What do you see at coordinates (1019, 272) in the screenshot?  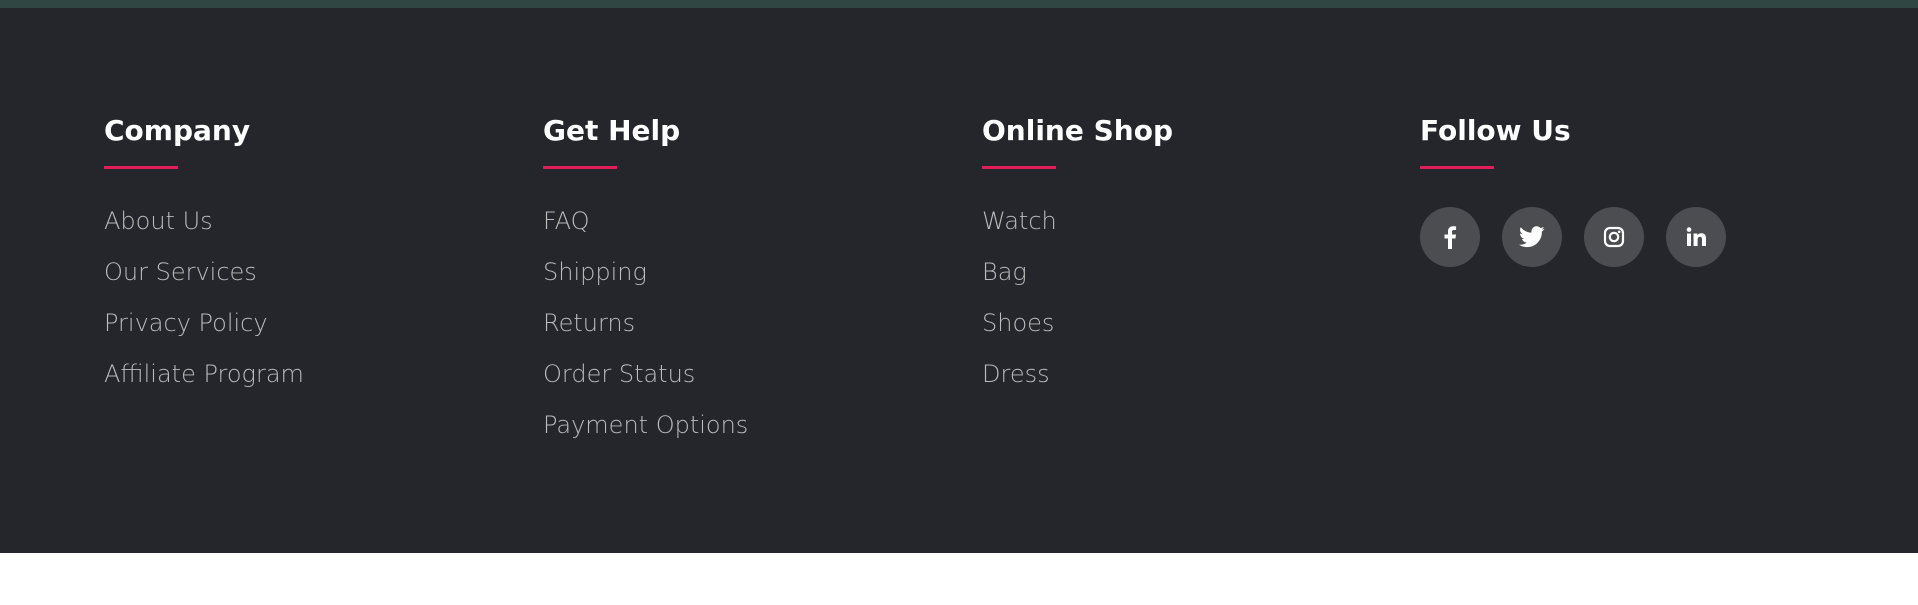 I see `footer-link-bag: Bag` at bounding box center [1019, 272].